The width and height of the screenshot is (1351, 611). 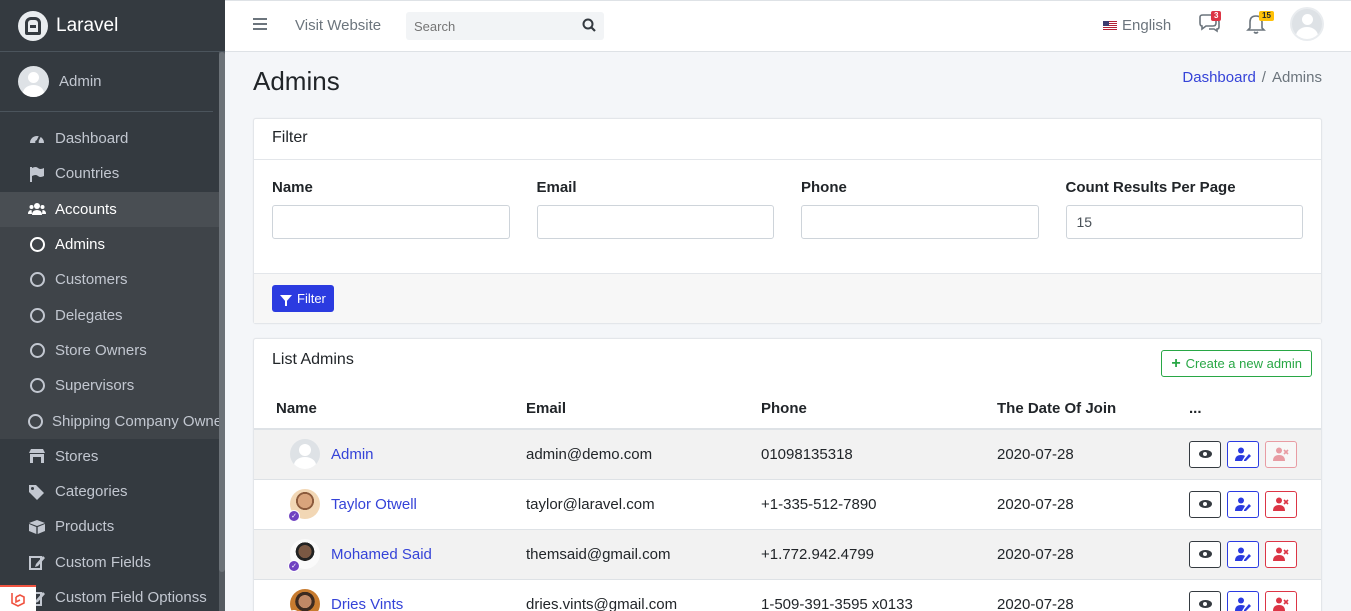 I want to click on user-name: Admin, so click(x=80, y=81).